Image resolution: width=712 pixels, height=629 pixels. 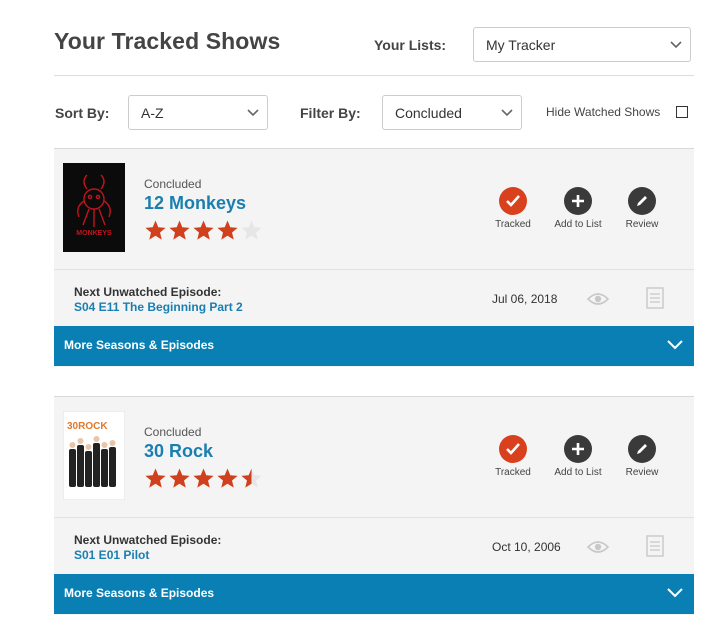 I want to click on page-title: Your Tracked Shows, so click(x=167, y=41).